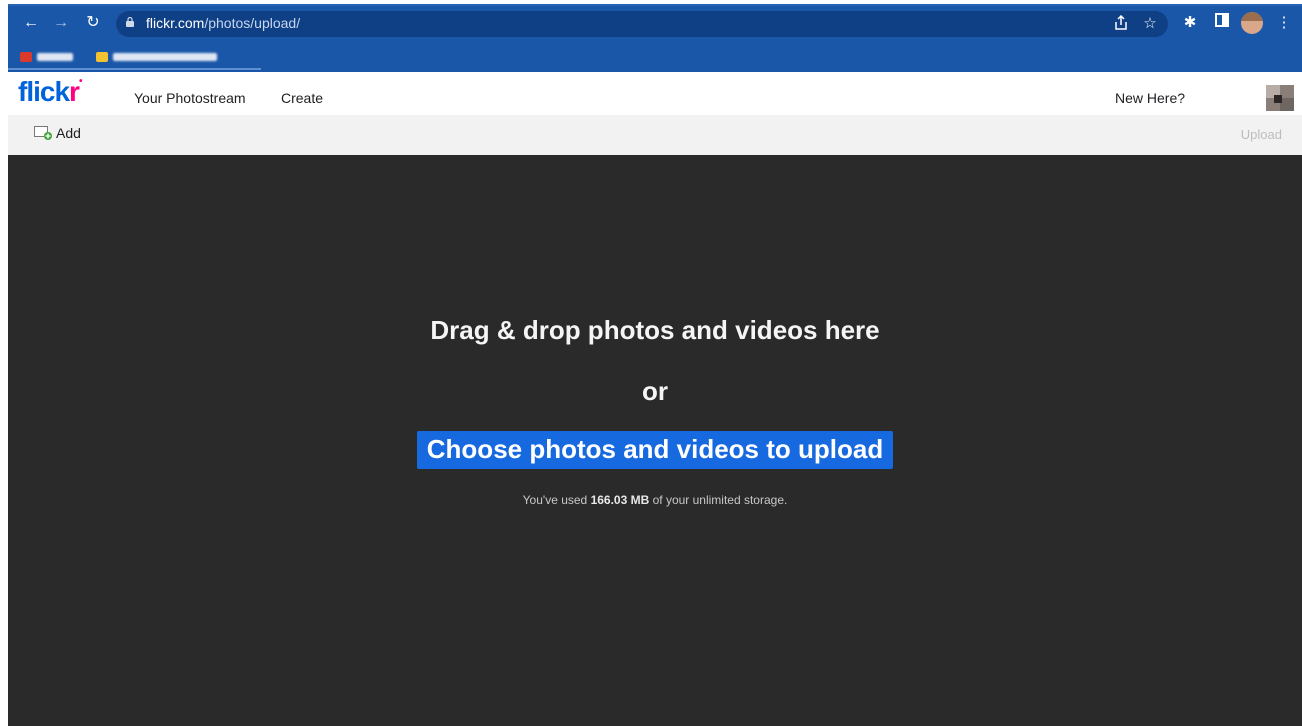 The height and width of the screenshot is (726, 1302). I want to click on or-separator: or, so click(655, 391).